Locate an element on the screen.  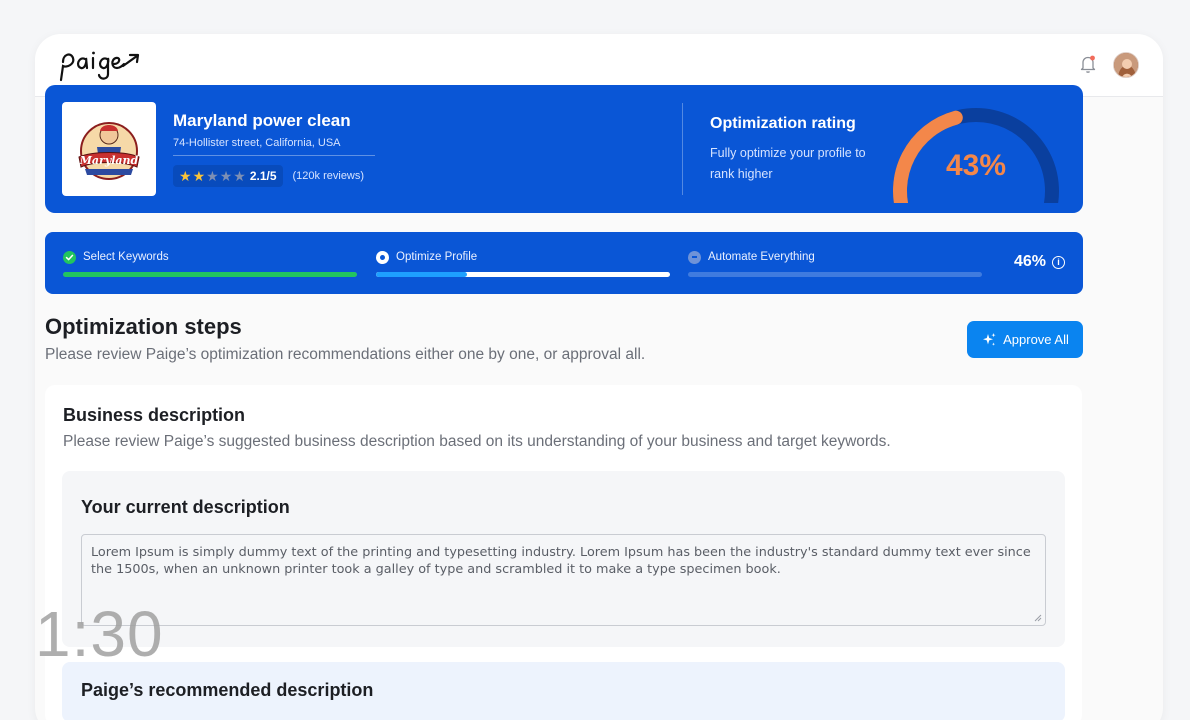
sparkle-icon is located at coordinates (989, 339).